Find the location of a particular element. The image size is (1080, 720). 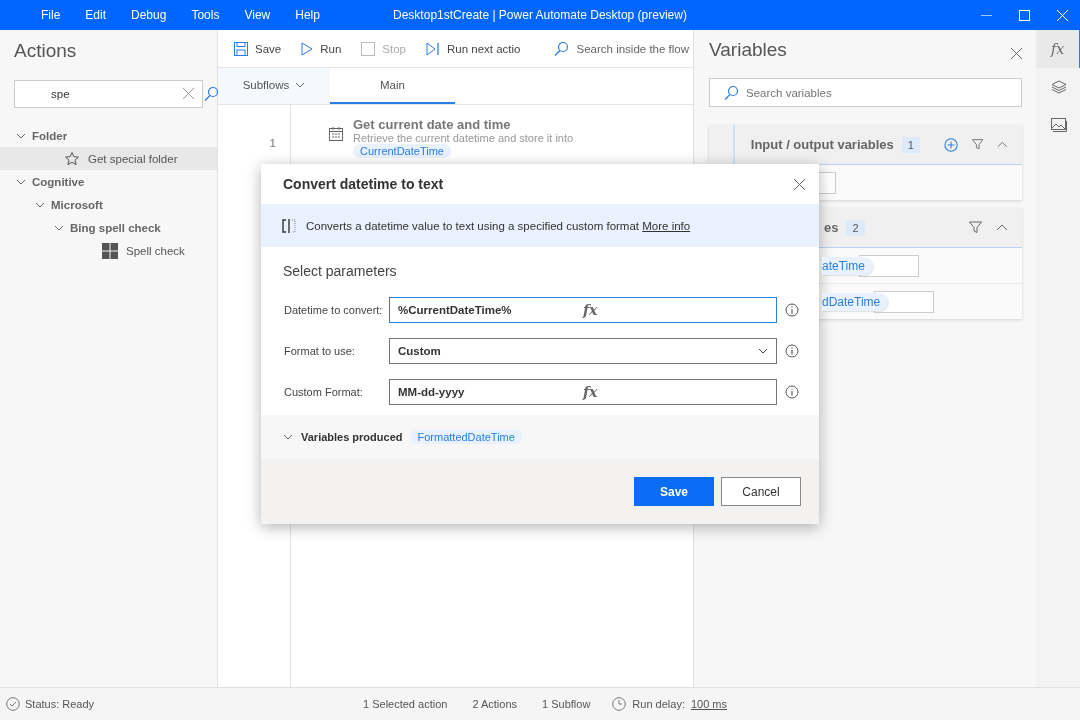

status-count: 1 Selected action is located at coordinates (405, 704).